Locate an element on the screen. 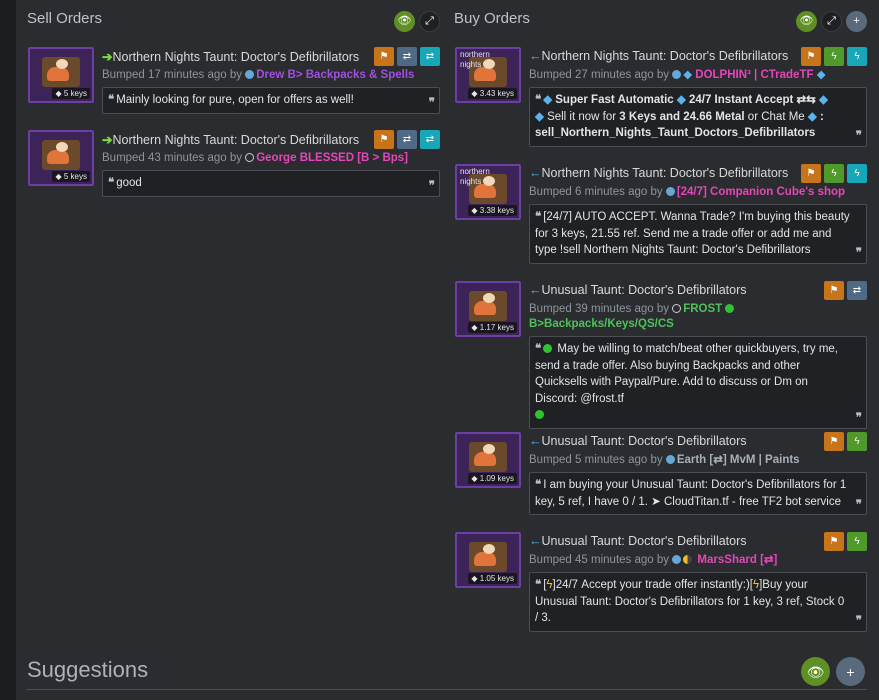  arrow-right-icon: ➔ is located at coordinates (107, 57).